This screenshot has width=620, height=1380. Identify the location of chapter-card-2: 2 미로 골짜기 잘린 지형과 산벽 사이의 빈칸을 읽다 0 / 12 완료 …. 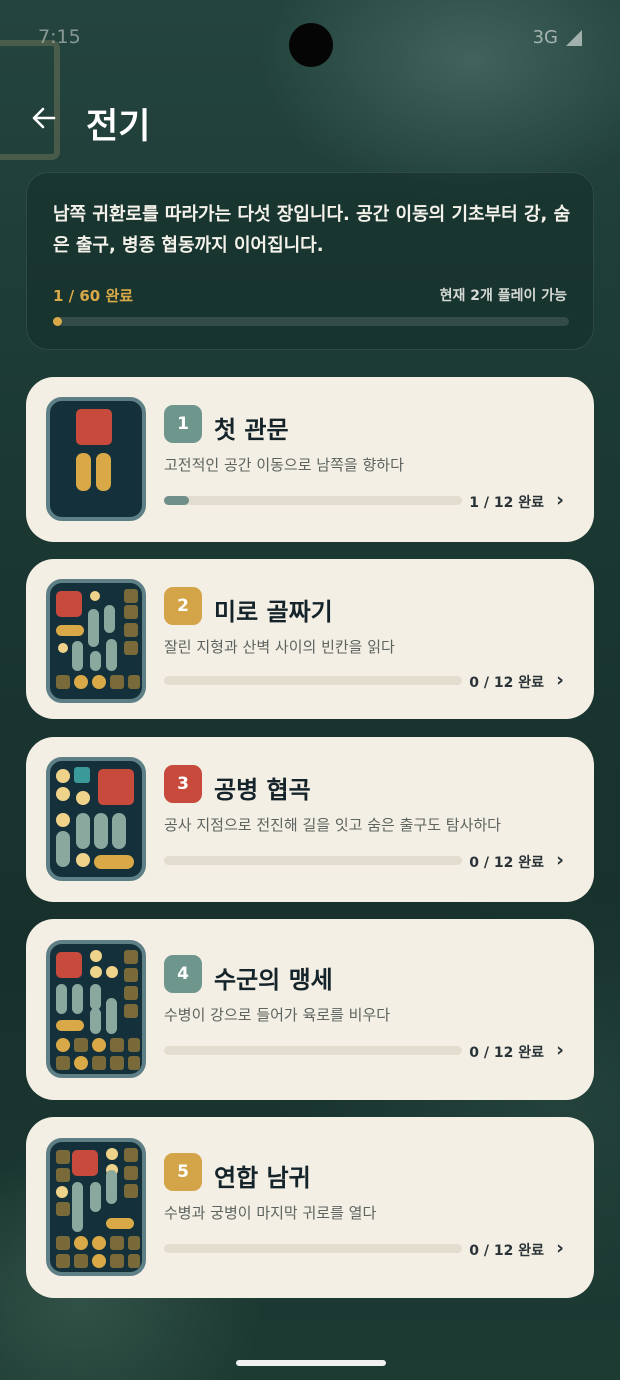
(310, 639).